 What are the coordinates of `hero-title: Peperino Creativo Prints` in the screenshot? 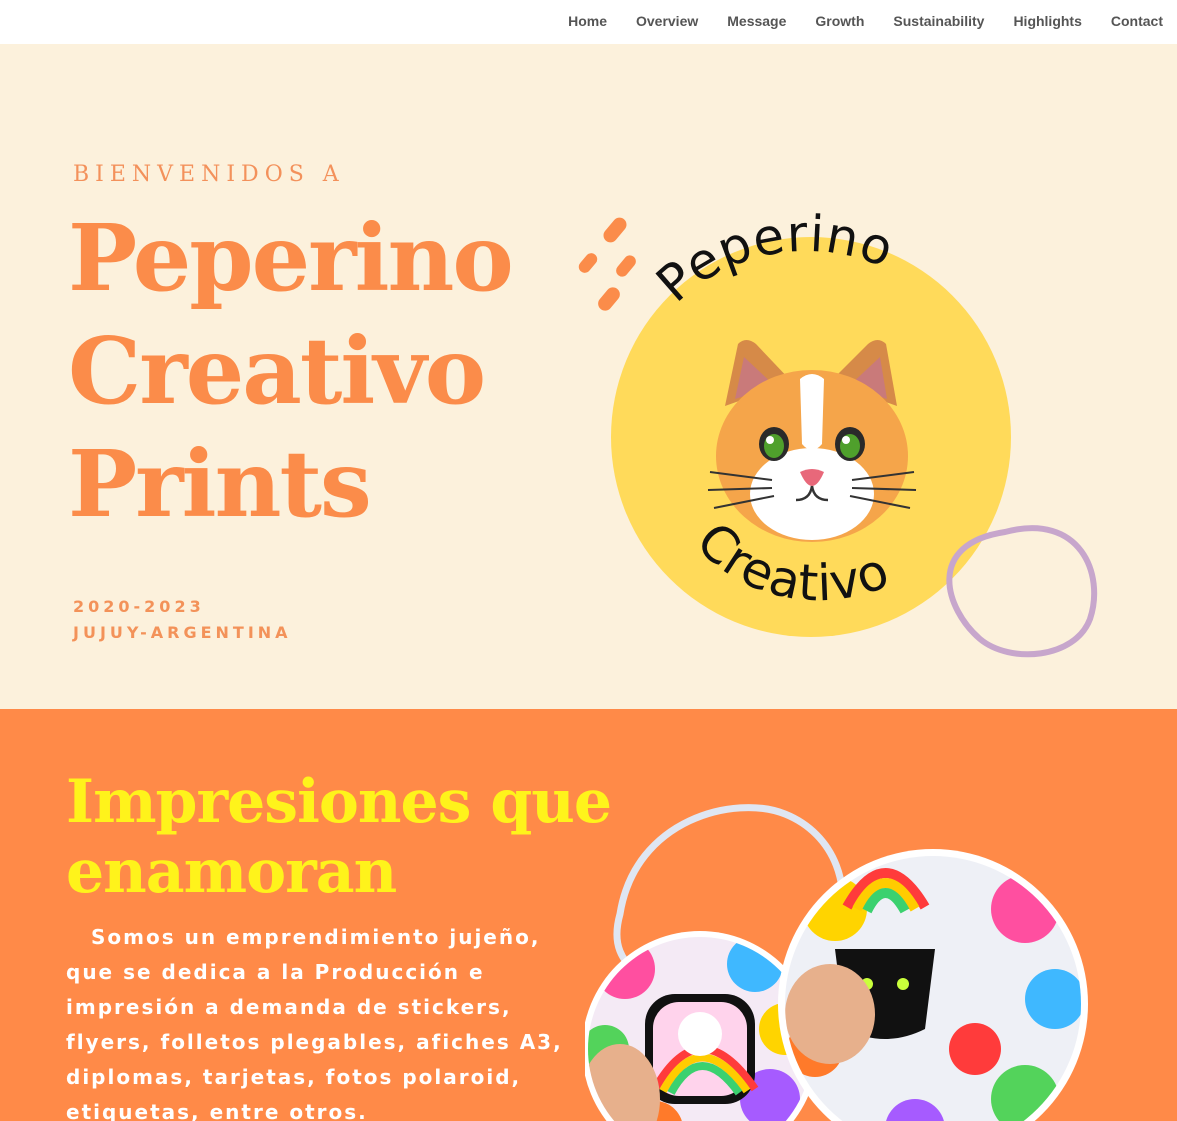 It's located at (328, 371).